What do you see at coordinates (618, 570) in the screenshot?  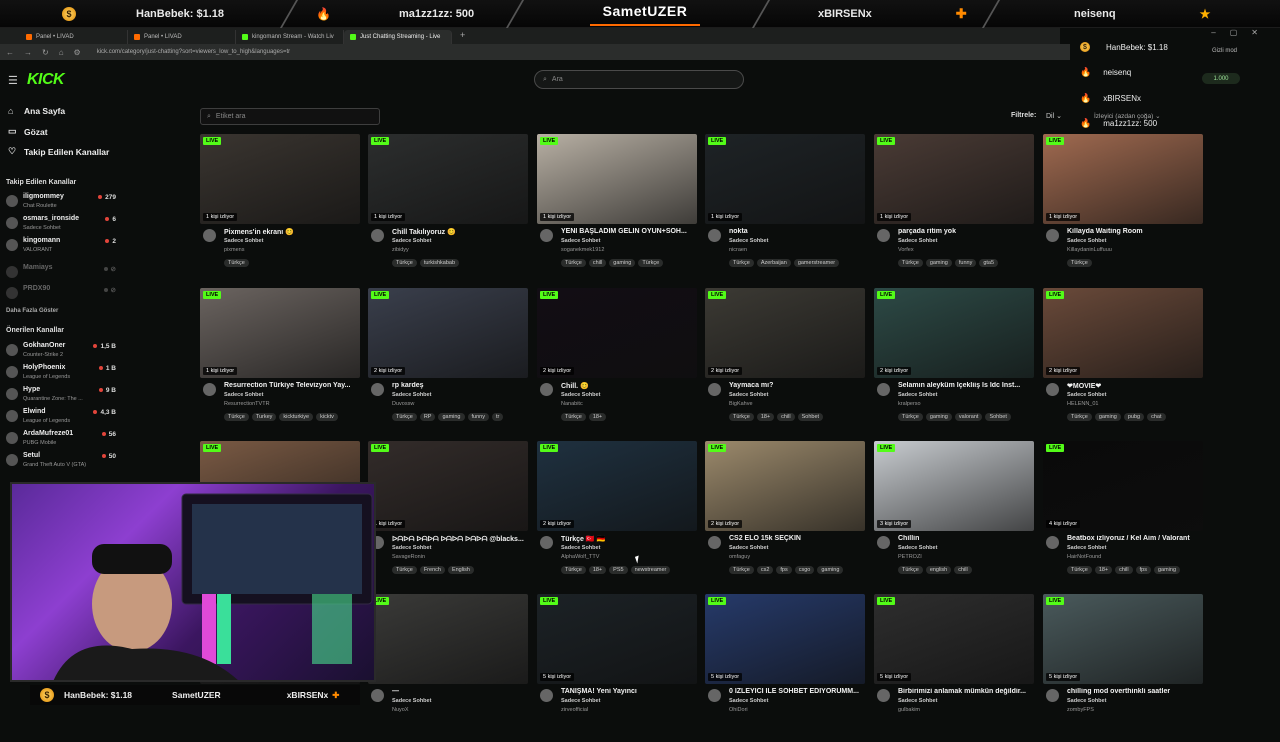 I see `tag-chip: PS5` at bounding box center [618, 570].